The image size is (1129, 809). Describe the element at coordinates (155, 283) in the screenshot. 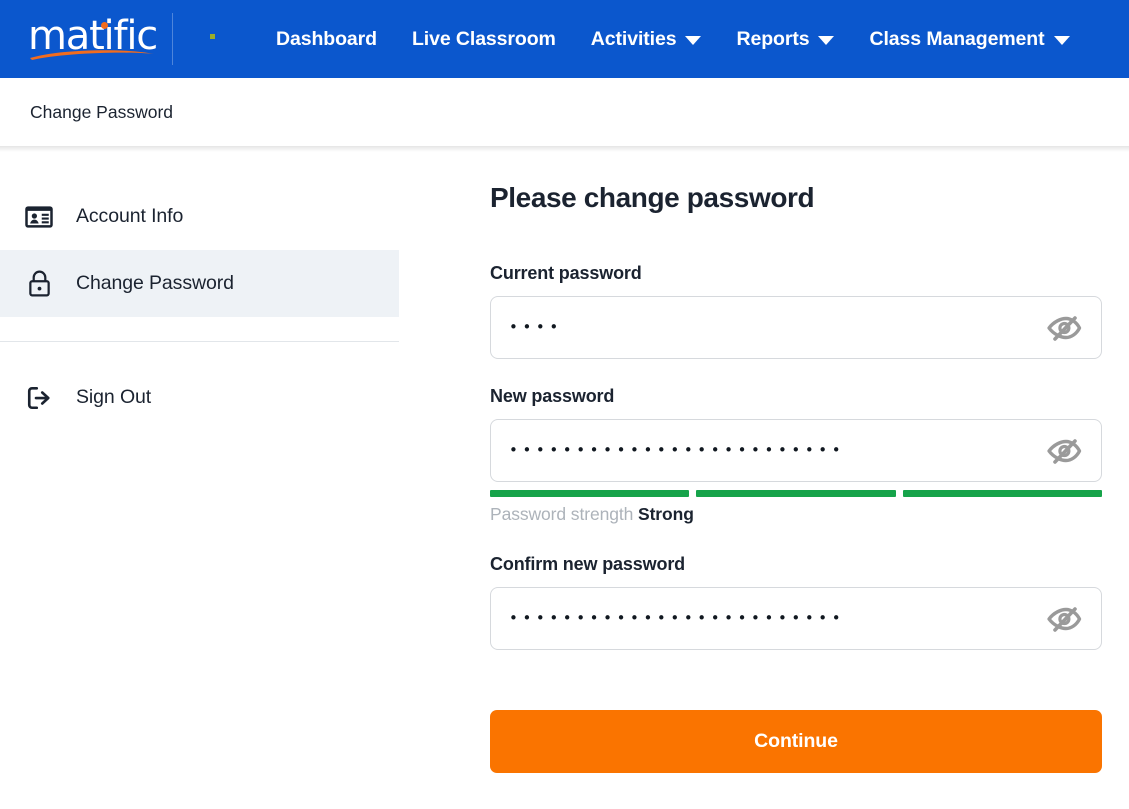

I see `sidebar-label-change-password: Change Password` at that location.